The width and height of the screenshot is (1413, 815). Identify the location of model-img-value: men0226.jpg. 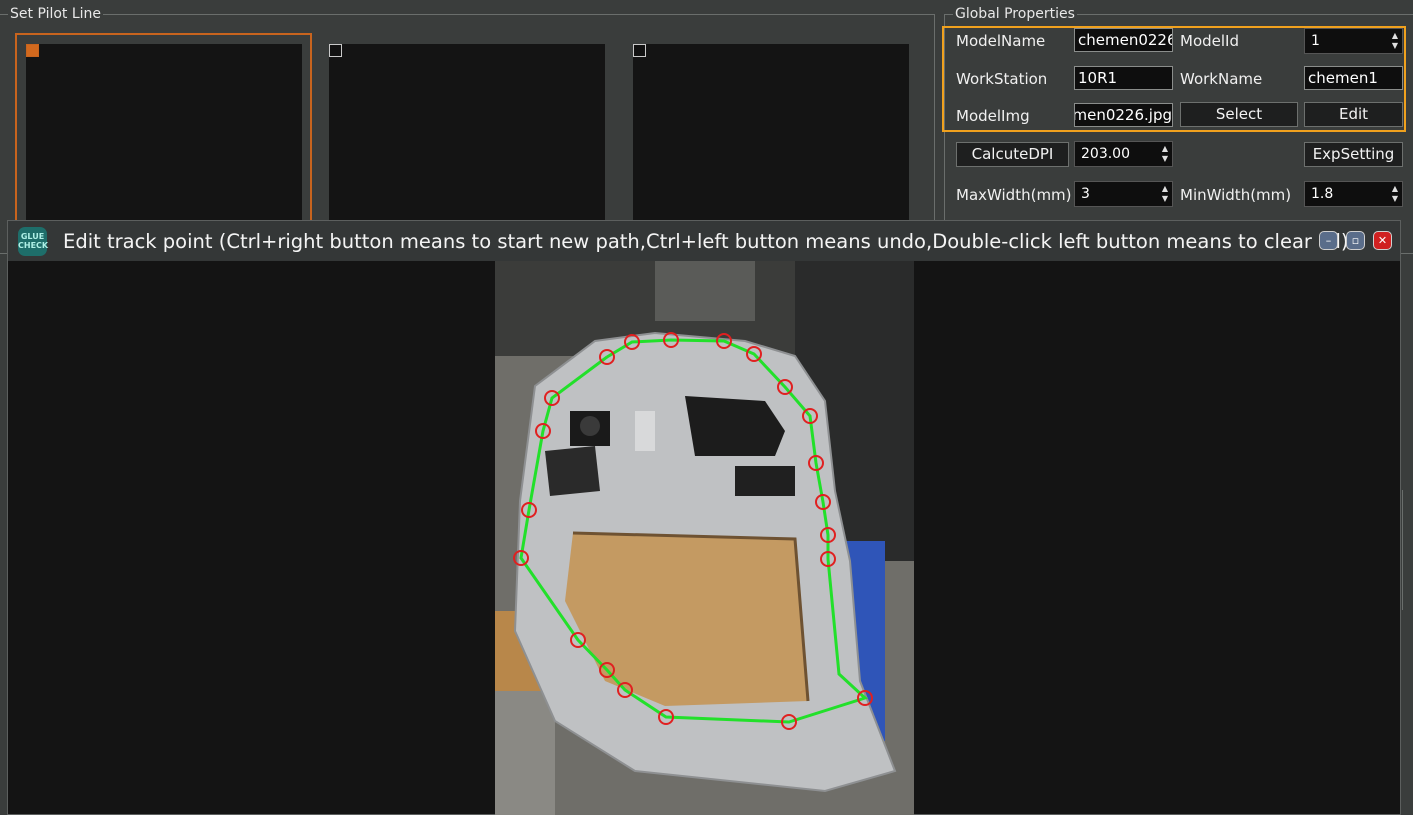
(1123, 115).